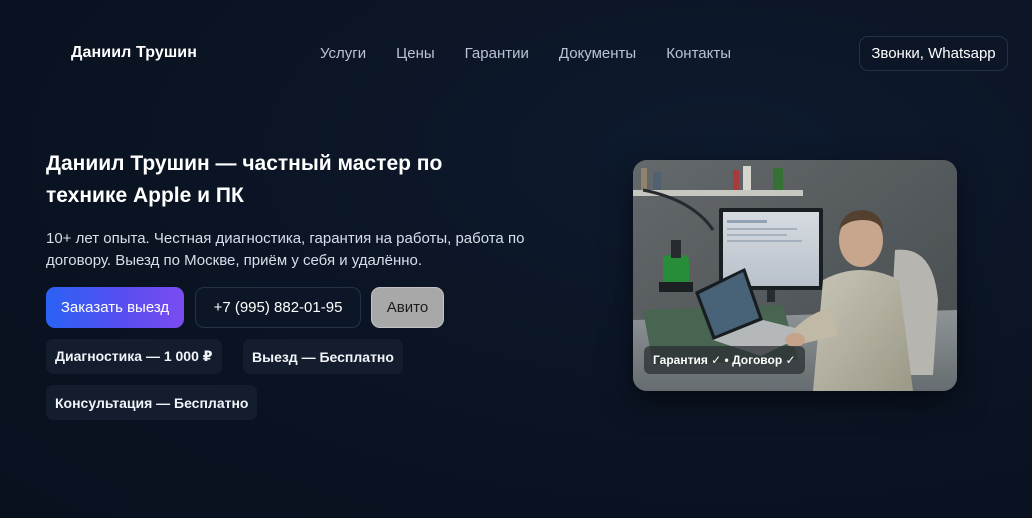 Image resolution: width=1032 pixels, height=518 pixels. What do you see at coordinates (323, 356) in the screenshot?
I see `price-chip-visit: Выезд — Бесплатно` at bounding box center [323, 356].